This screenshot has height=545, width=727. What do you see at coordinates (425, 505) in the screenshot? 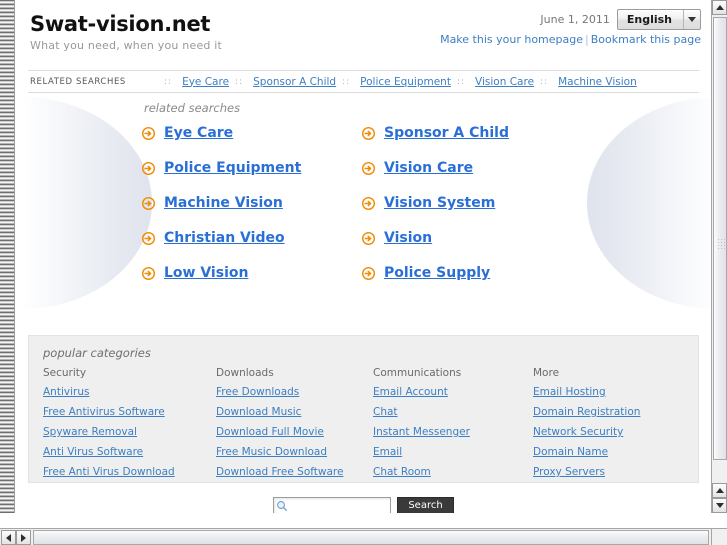
I see `search-button: Search` at bounding box center [425, 505].